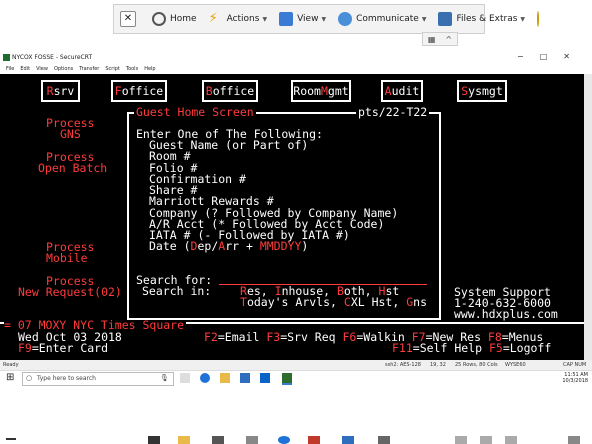 This screenshot has height=444, width=592. I want to click on menu-script: Script, so click(112, 69).